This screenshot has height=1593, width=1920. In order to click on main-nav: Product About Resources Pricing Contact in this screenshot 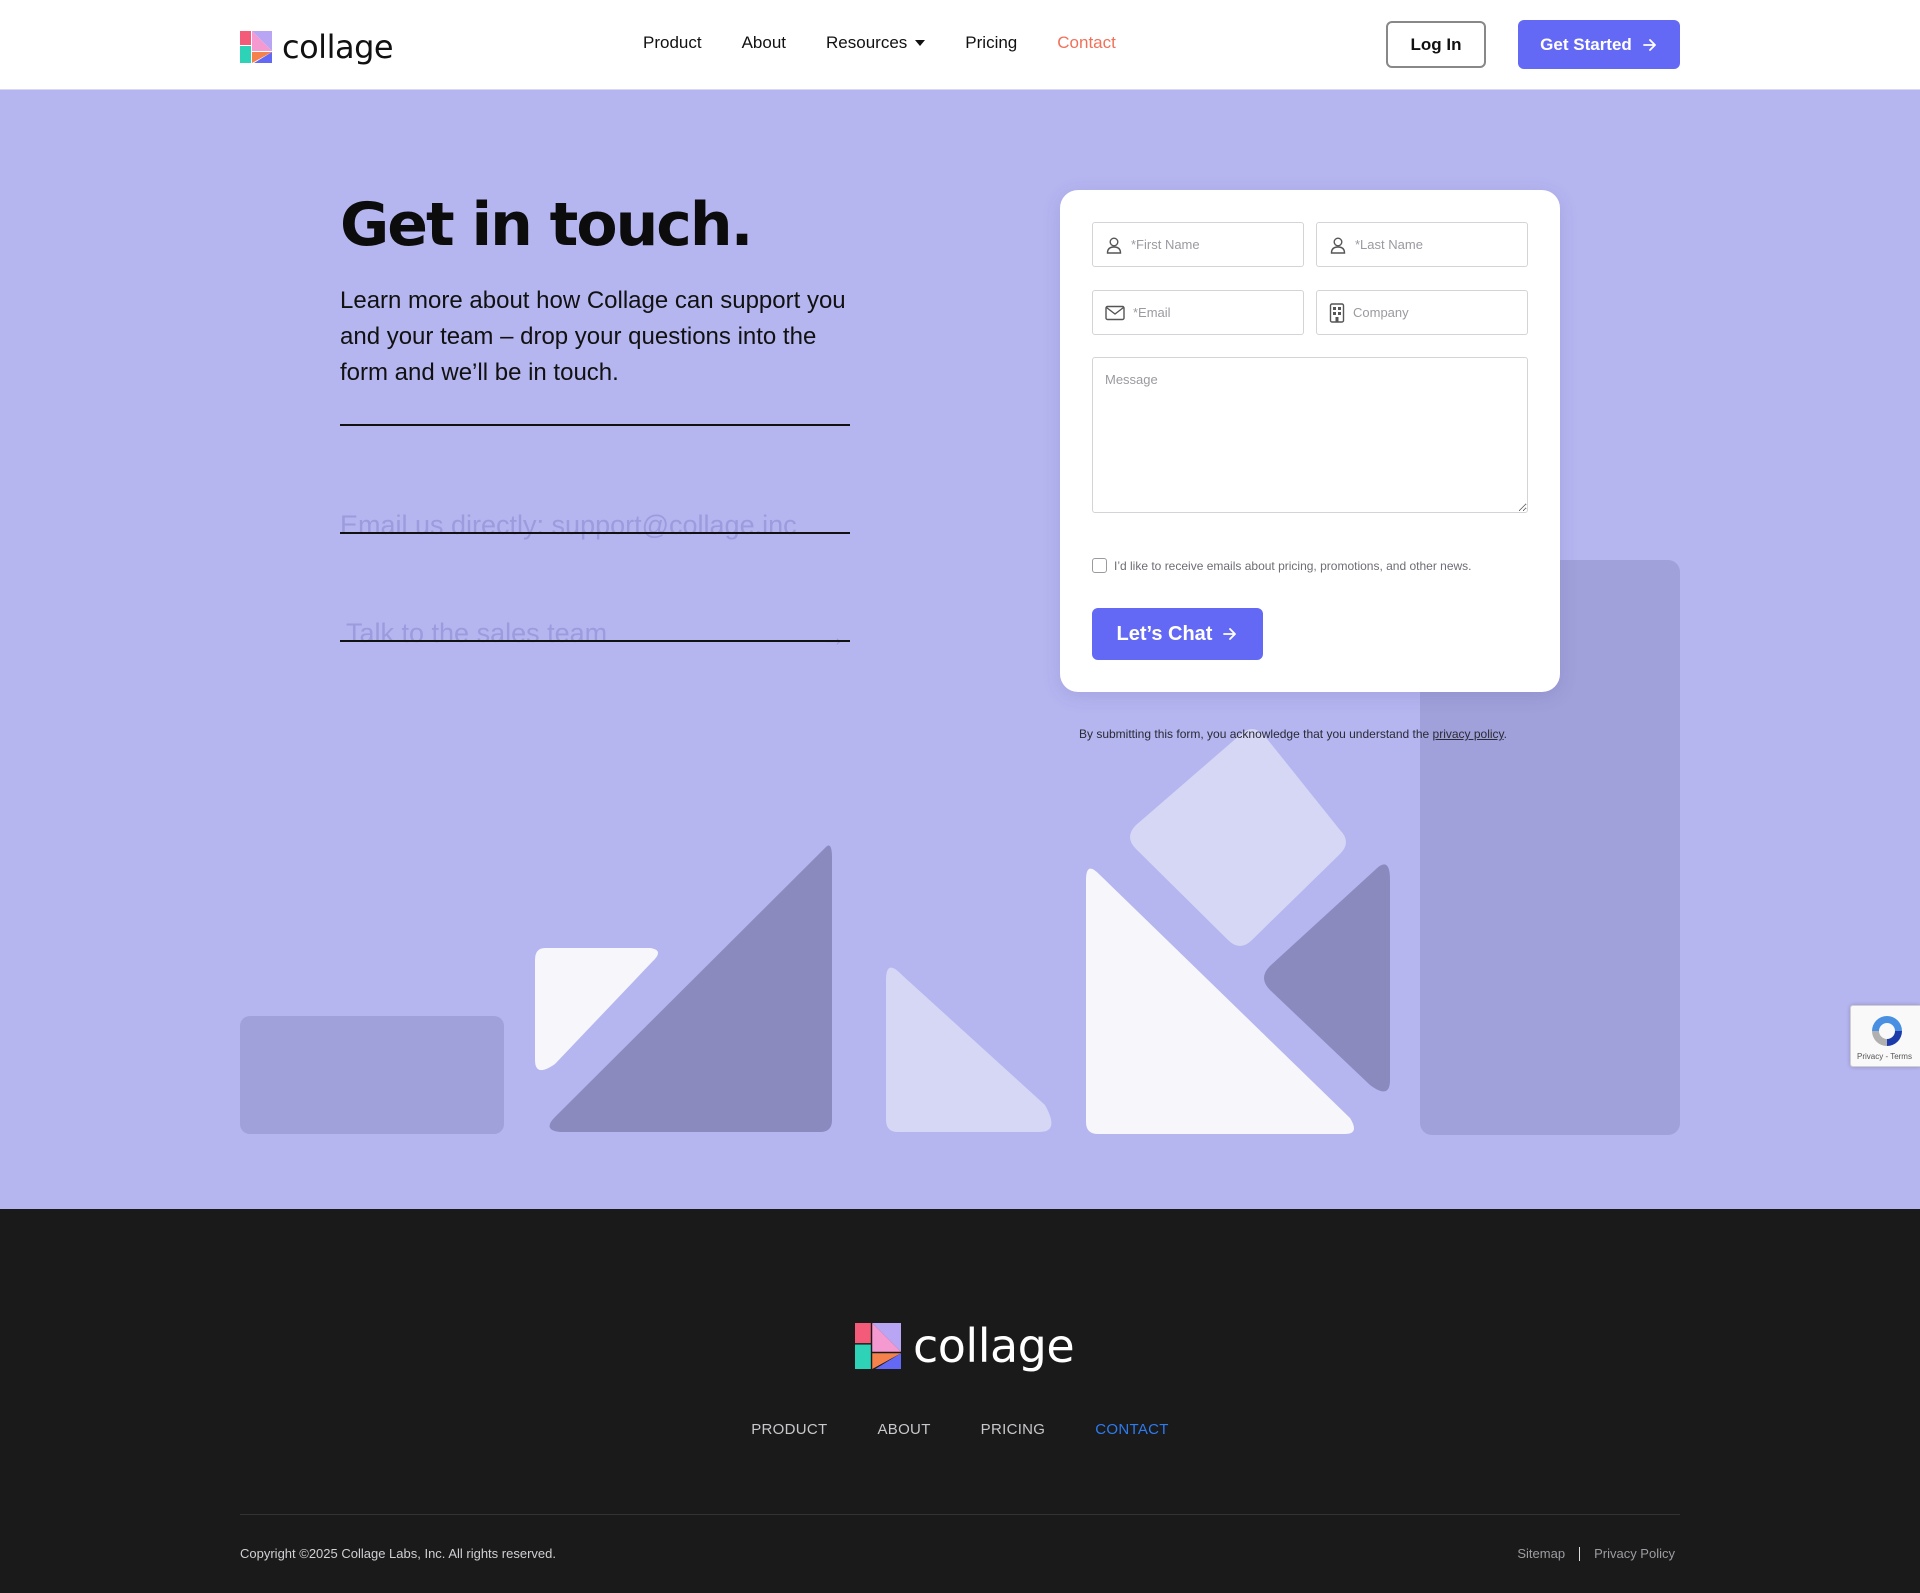, I will do `click(899, 43)`.